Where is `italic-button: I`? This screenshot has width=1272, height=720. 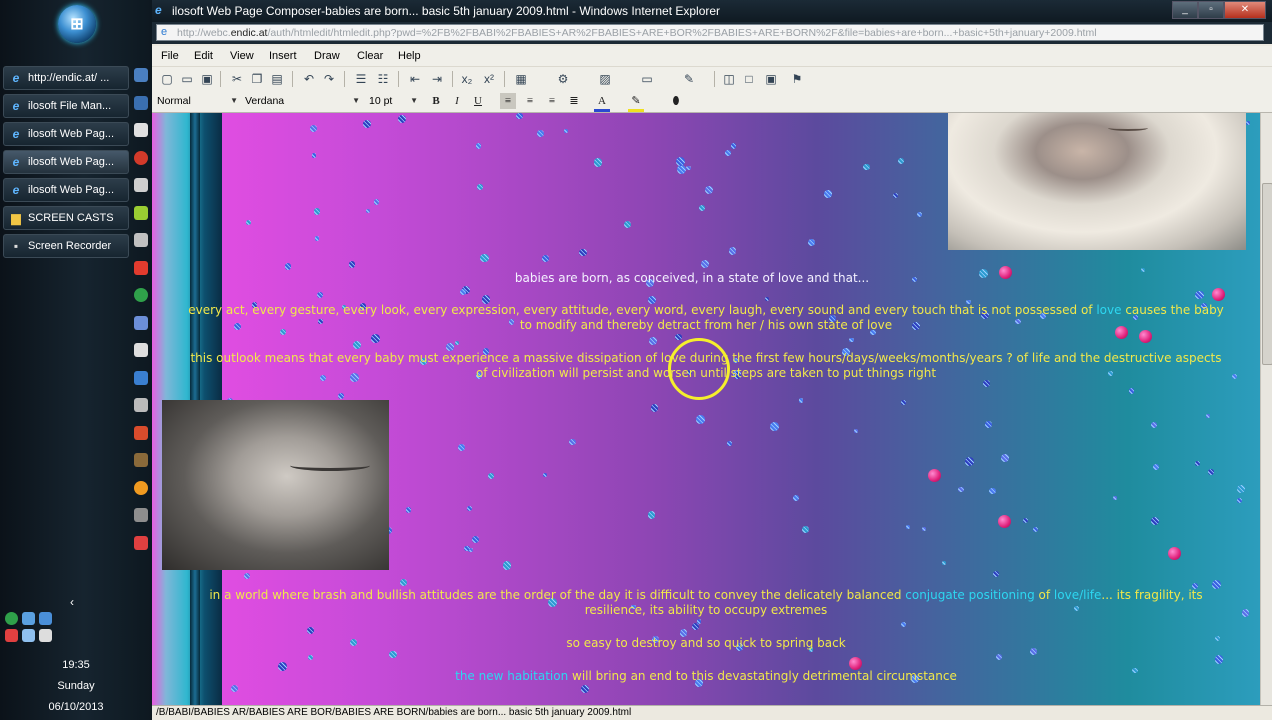 italic-button: I is located at coordinates (457, 101).